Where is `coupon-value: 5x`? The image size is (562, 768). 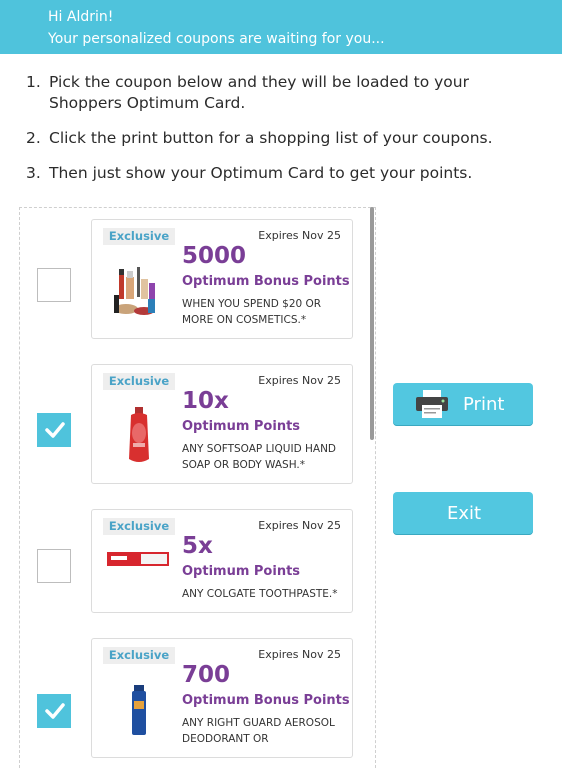
coupon-value: 5x is located at coordinates (197, 546).